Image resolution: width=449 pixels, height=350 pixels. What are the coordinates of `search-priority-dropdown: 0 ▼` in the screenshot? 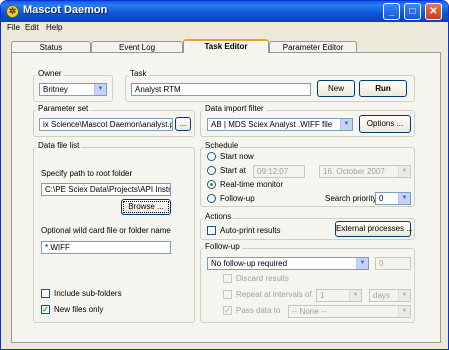 It's located at (393, 198).